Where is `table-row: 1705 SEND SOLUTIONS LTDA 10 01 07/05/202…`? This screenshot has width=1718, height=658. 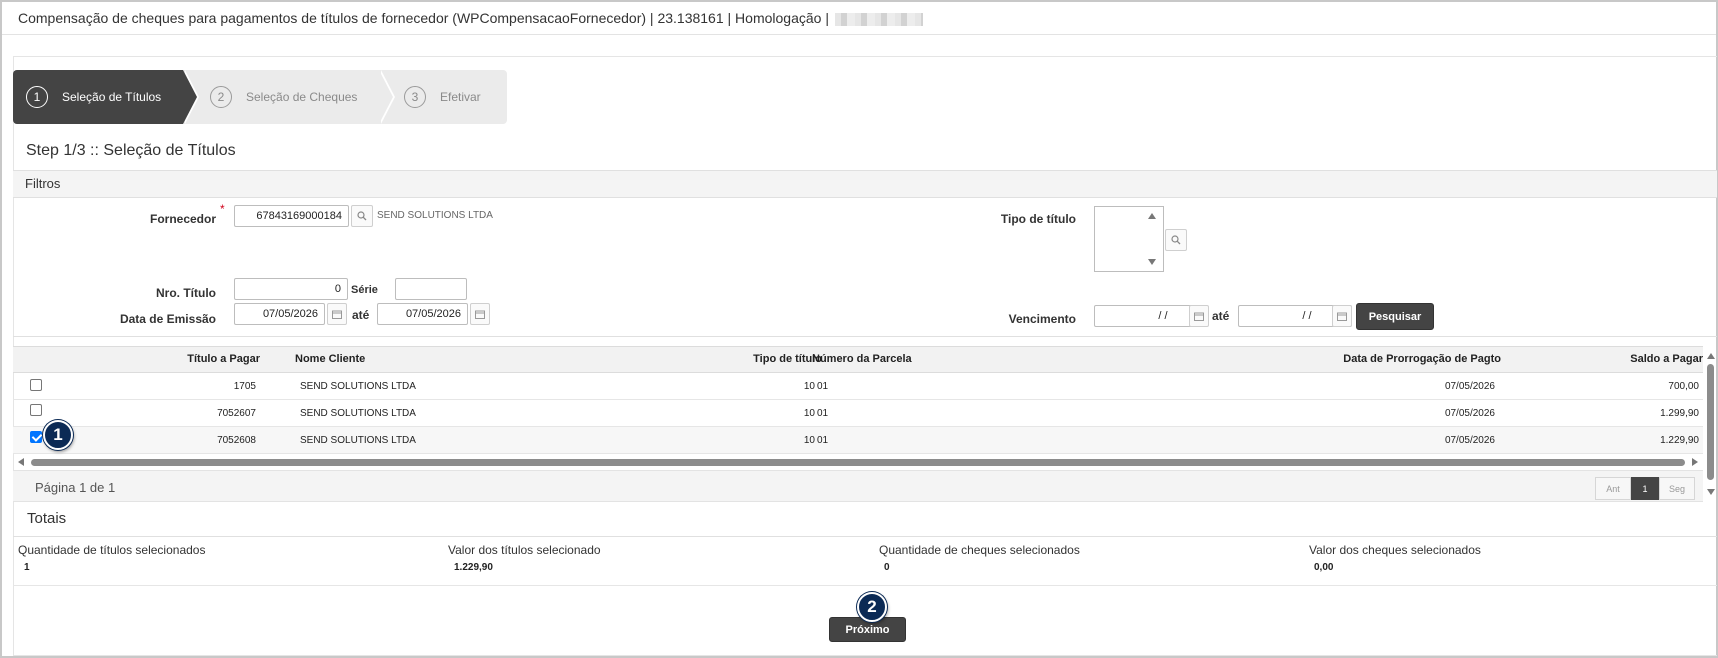 table-row: 1705 SEND SOLUTIONS LTDA 10 01 07/05/202… is located at coordinates (858, 386).